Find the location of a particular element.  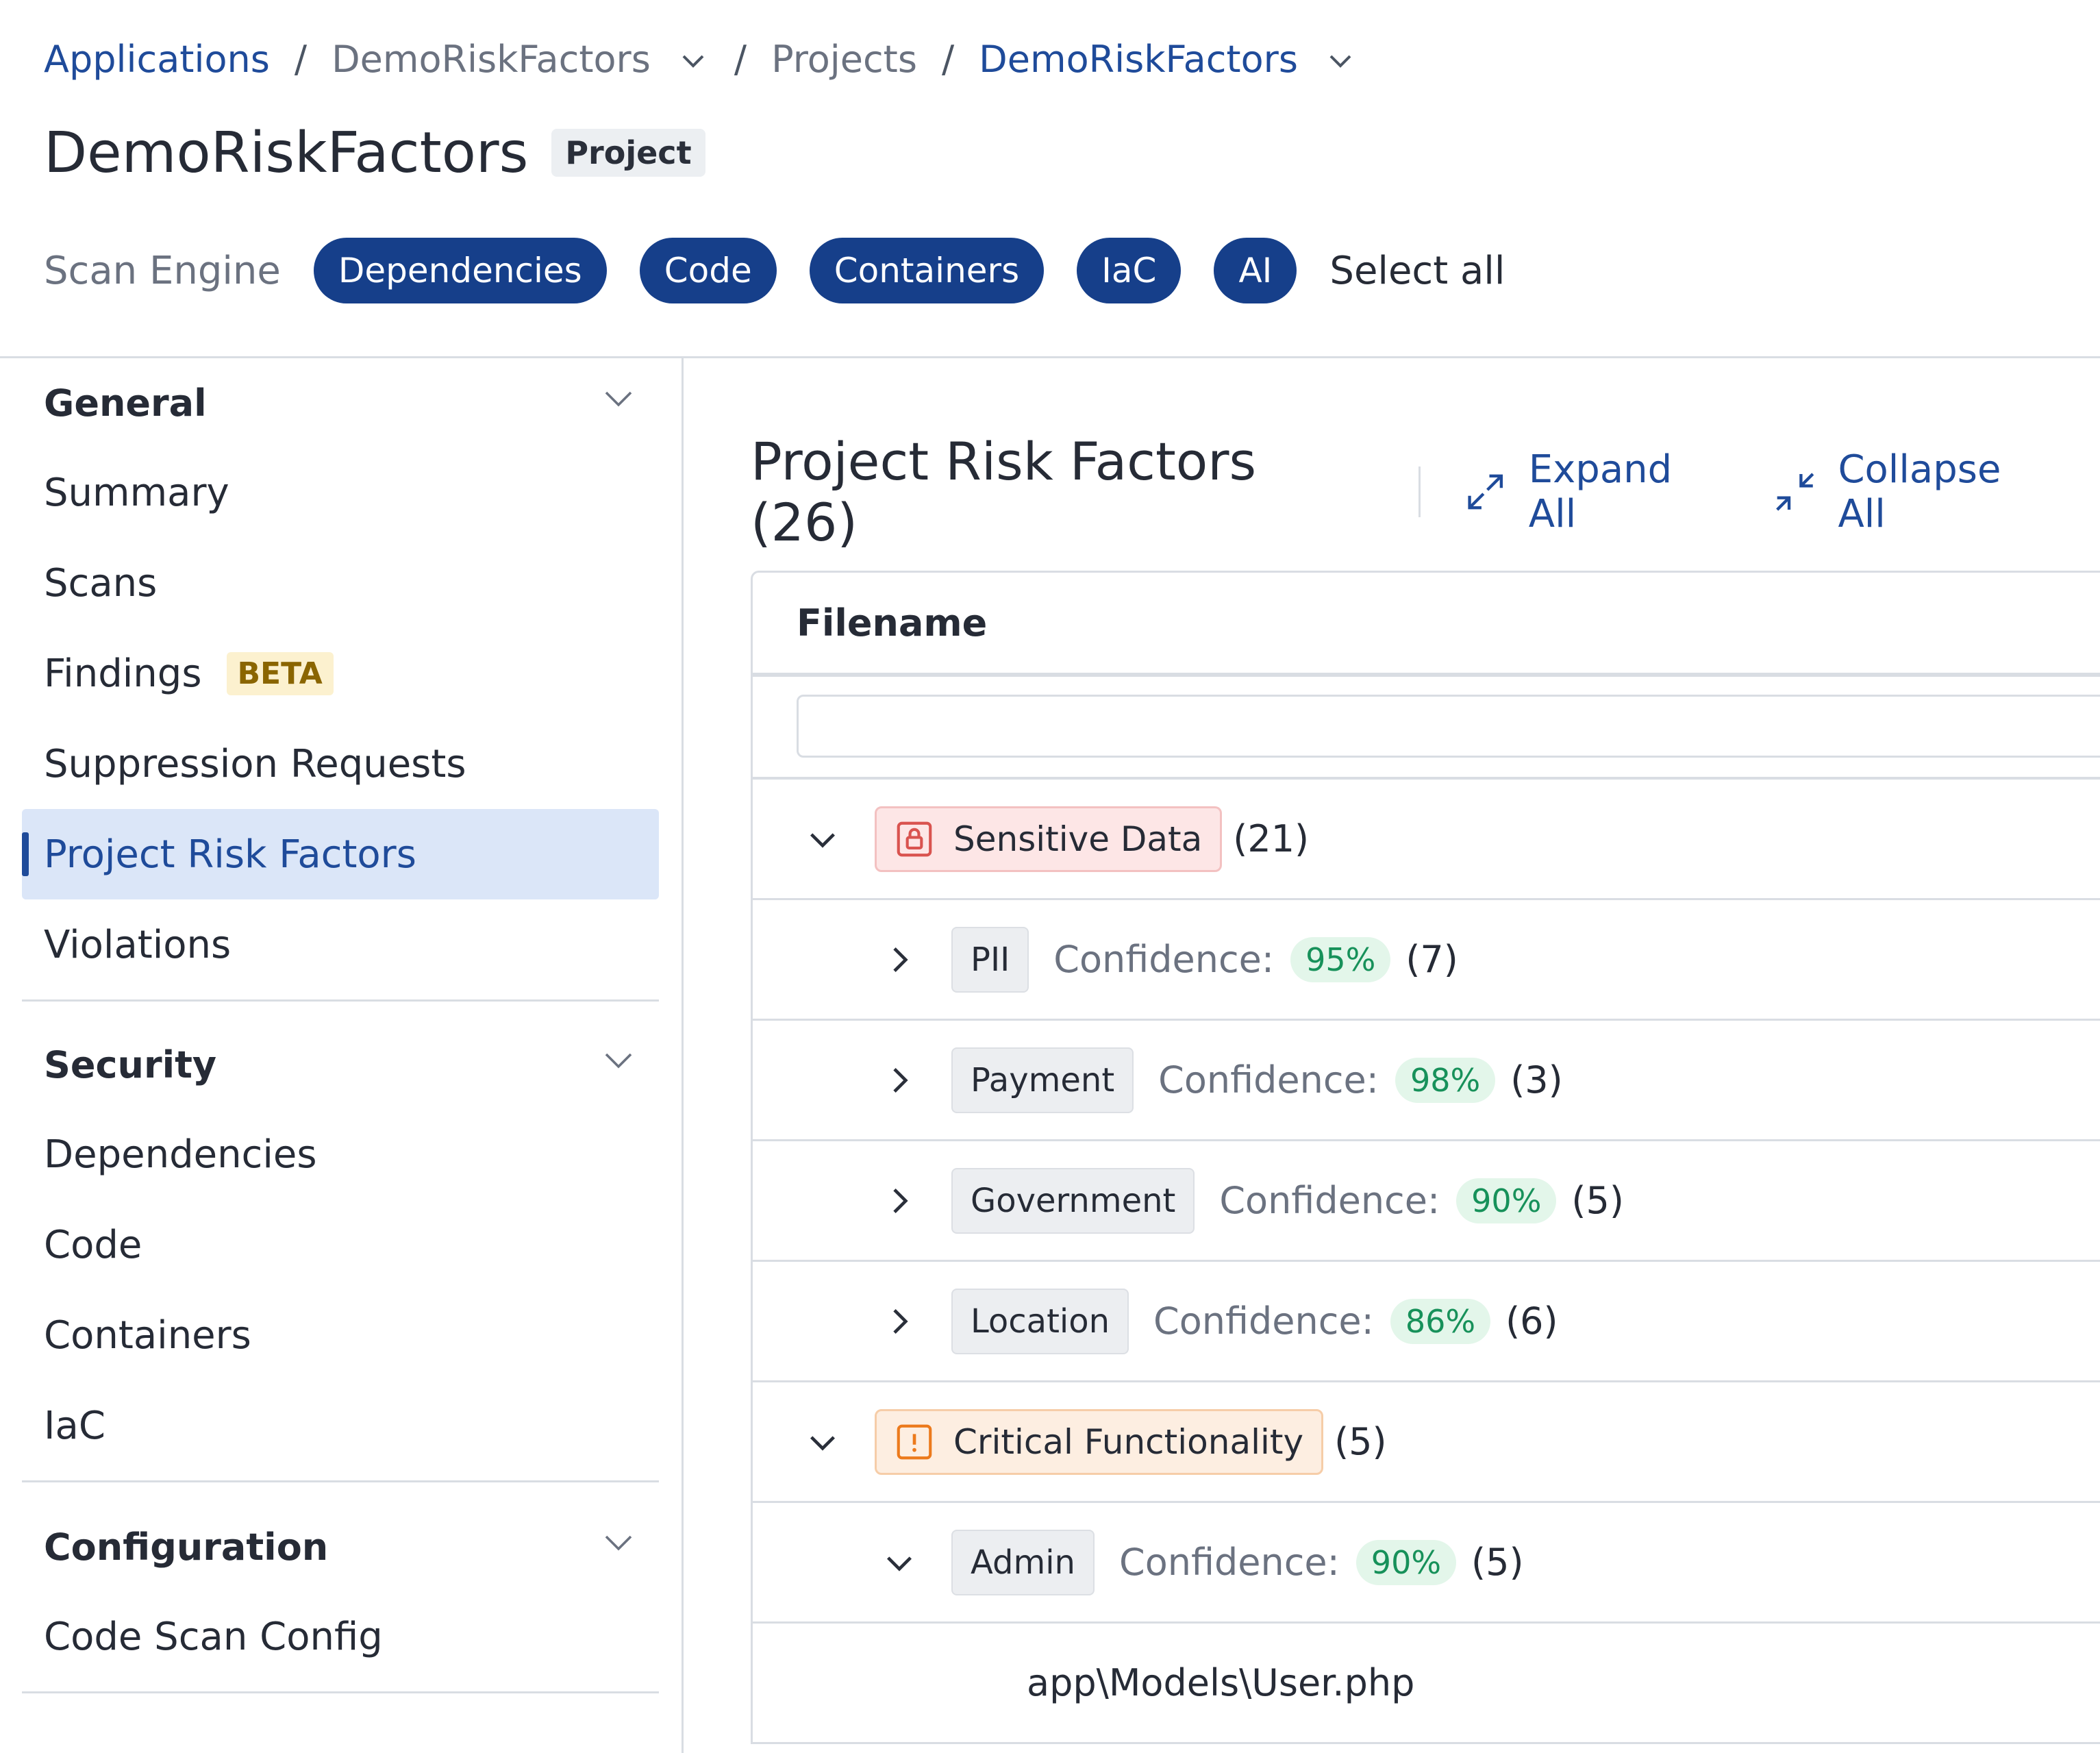

group-count: (5) is located at coordinates (1360, 1442).